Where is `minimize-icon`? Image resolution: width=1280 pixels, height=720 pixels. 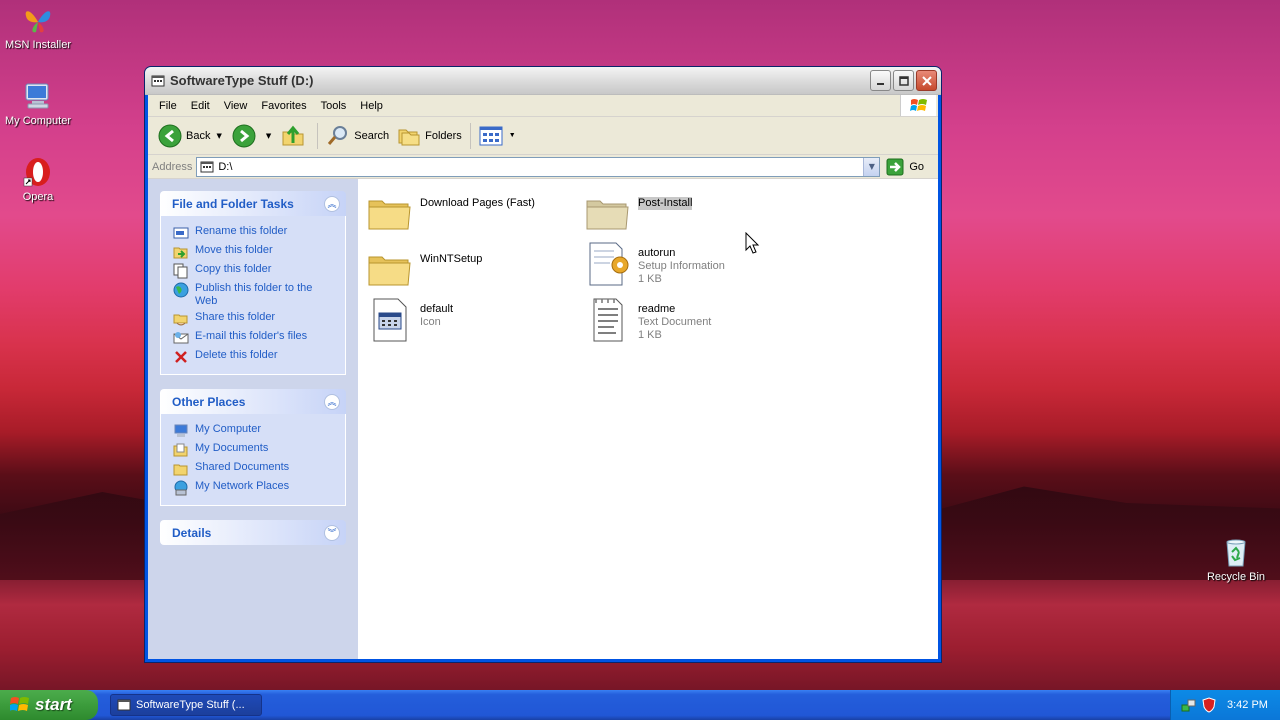 minimize-icon is located at coordinates (880, 83).